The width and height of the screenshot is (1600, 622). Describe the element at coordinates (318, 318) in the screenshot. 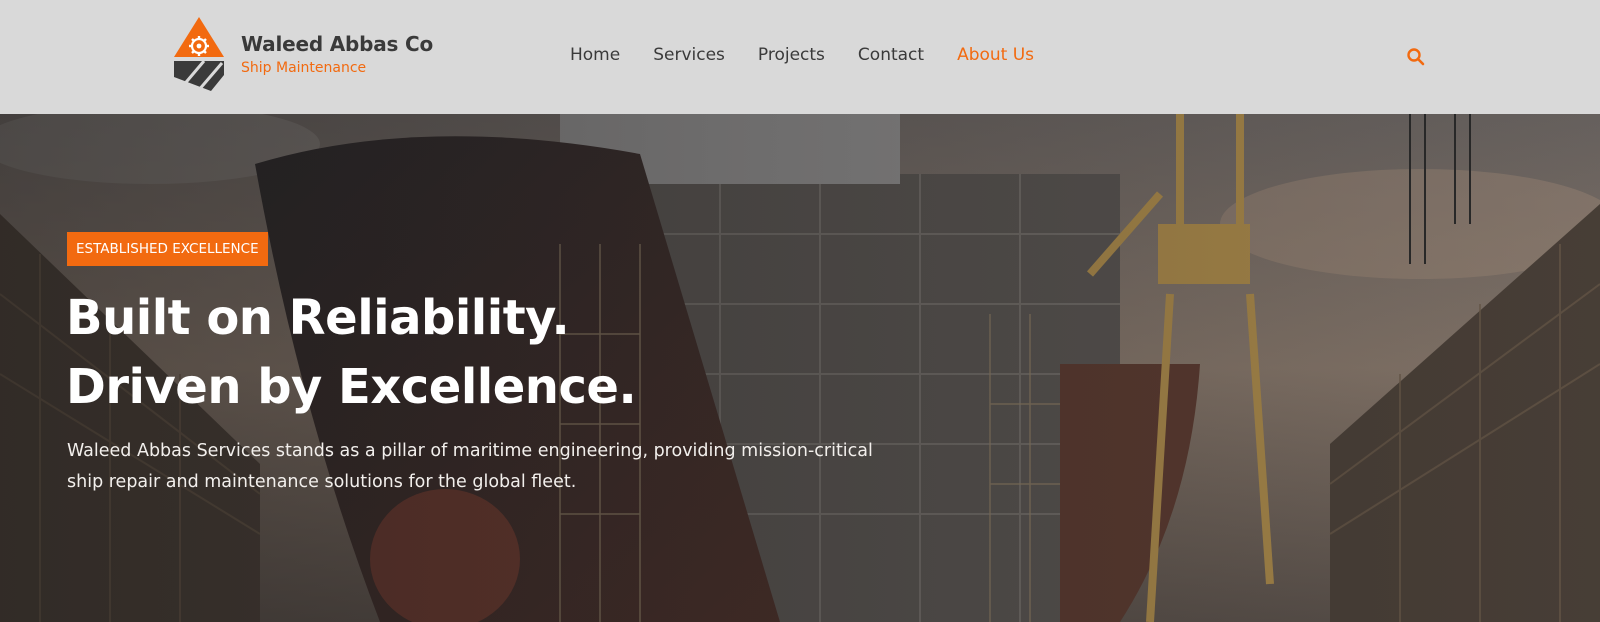

I see `hero-headline-line-1: Built on Reliability.` at that location.